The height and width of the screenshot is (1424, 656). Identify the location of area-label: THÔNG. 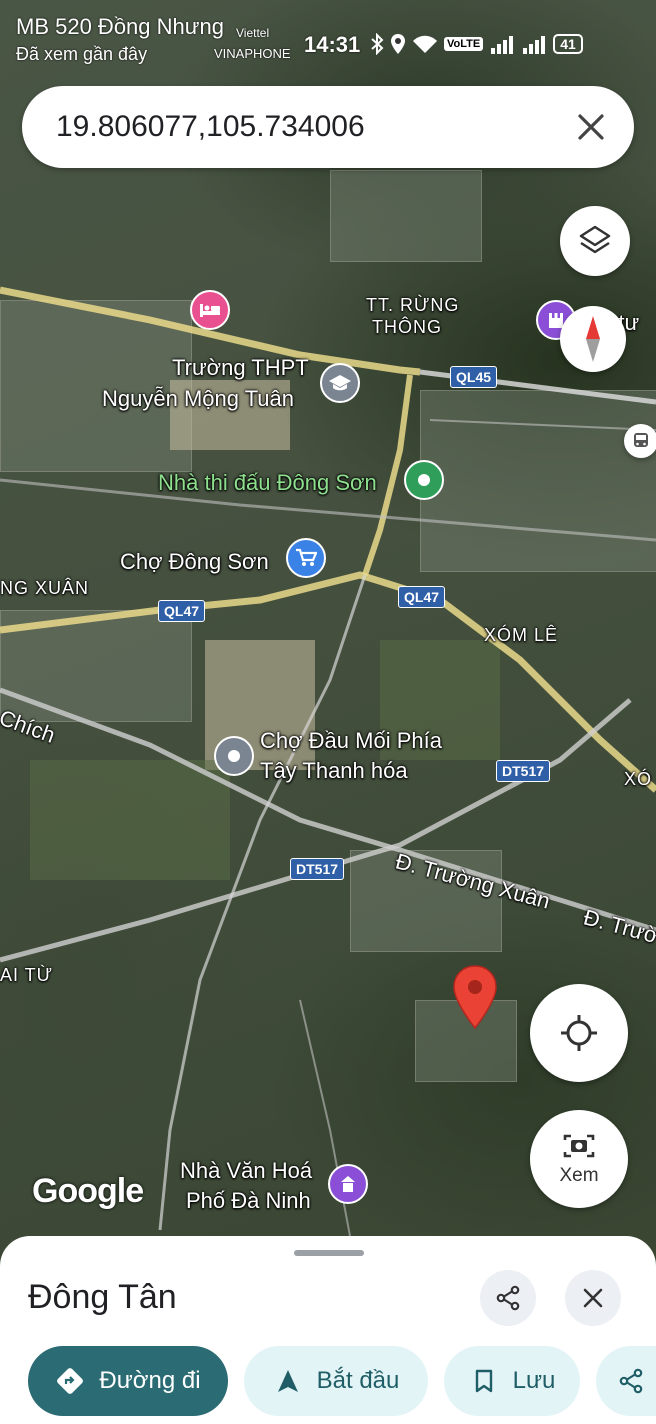
(407, 327).